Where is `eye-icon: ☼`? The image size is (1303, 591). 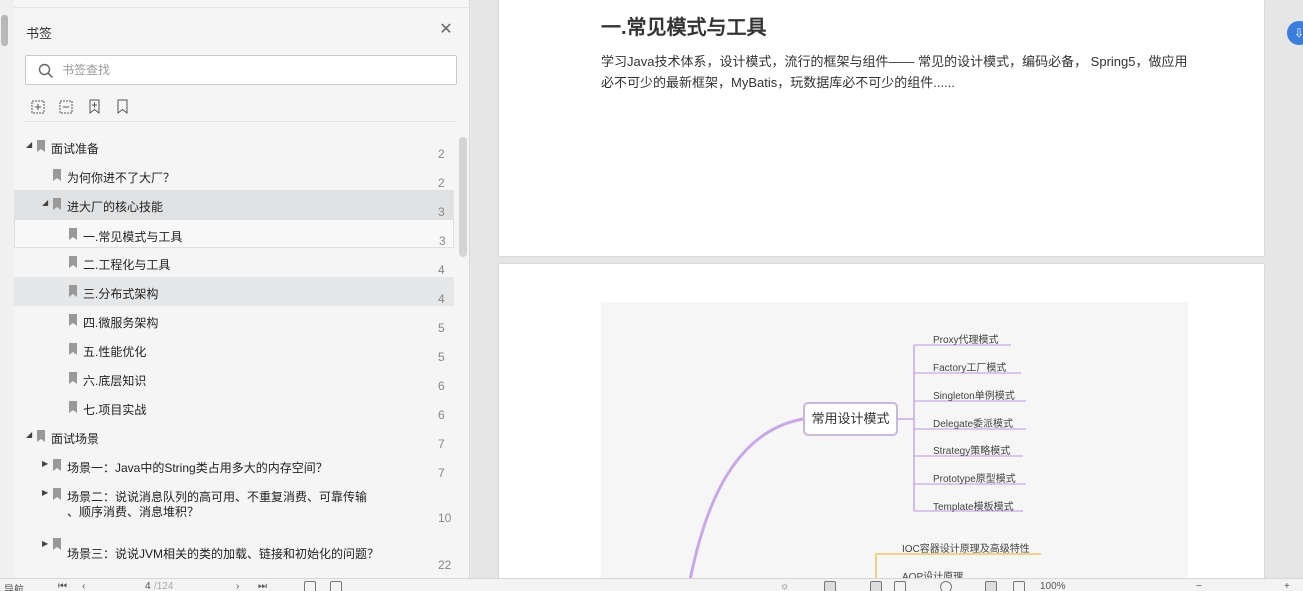 eye-icon: ☼ is located at coordinates (784, 586).